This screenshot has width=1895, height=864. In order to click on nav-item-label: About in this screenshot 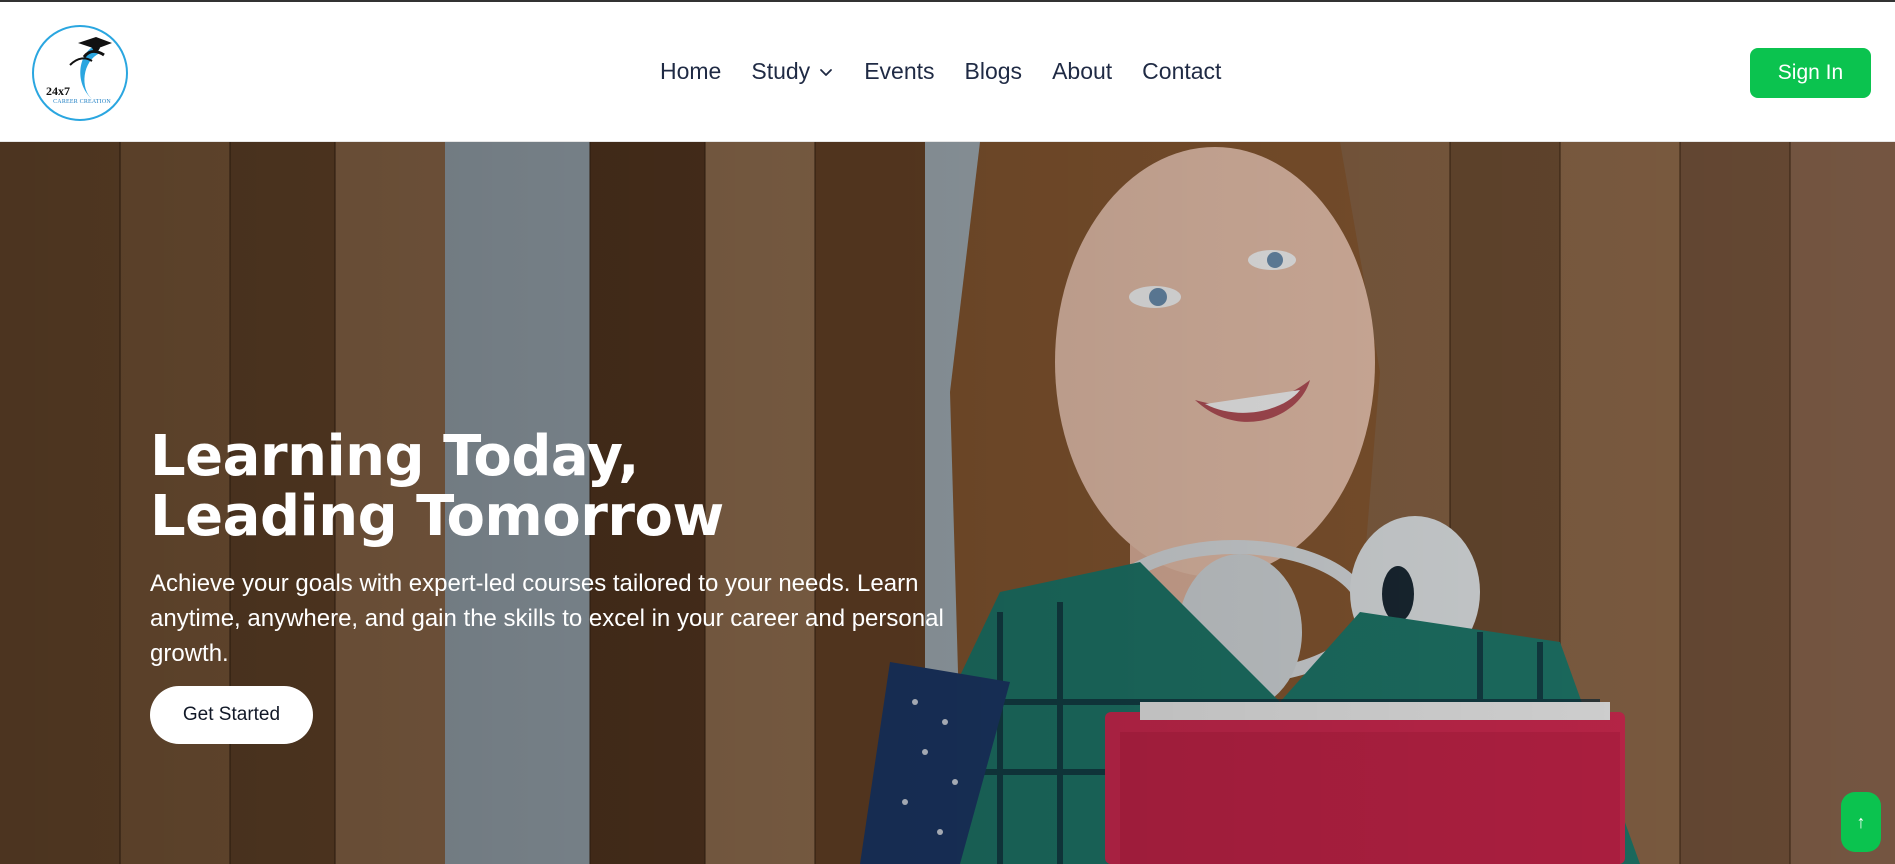, I will do `click(1082, 71)`.